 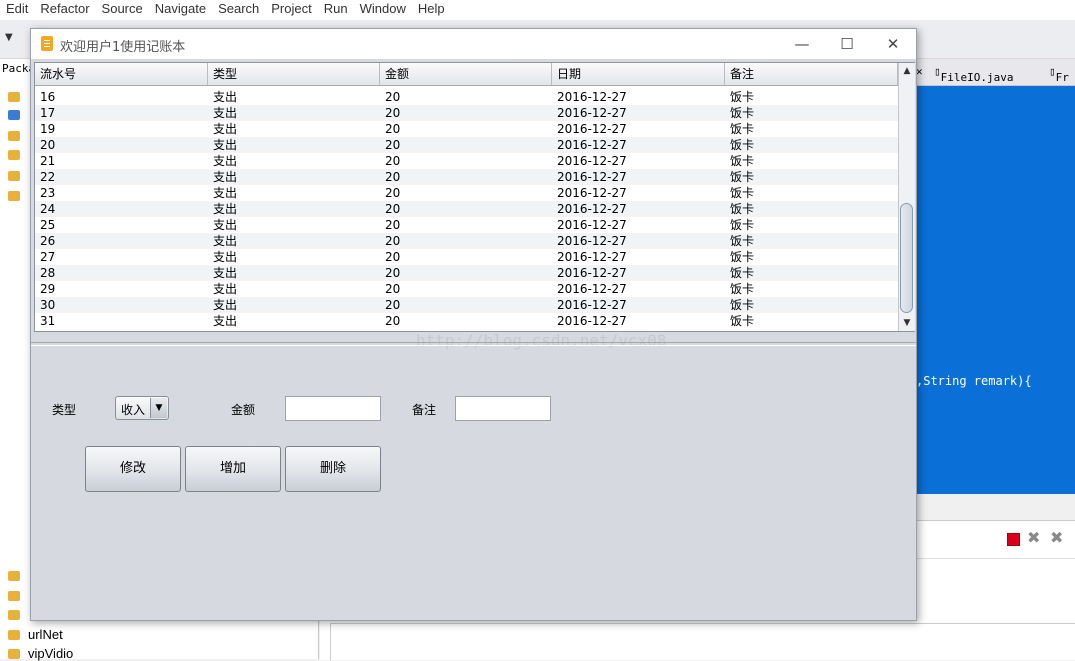 What do you see at coordinates (64, 8) in the screenshot?
I see `menu-refactor: Refactor` at bounding box center [64, 8].